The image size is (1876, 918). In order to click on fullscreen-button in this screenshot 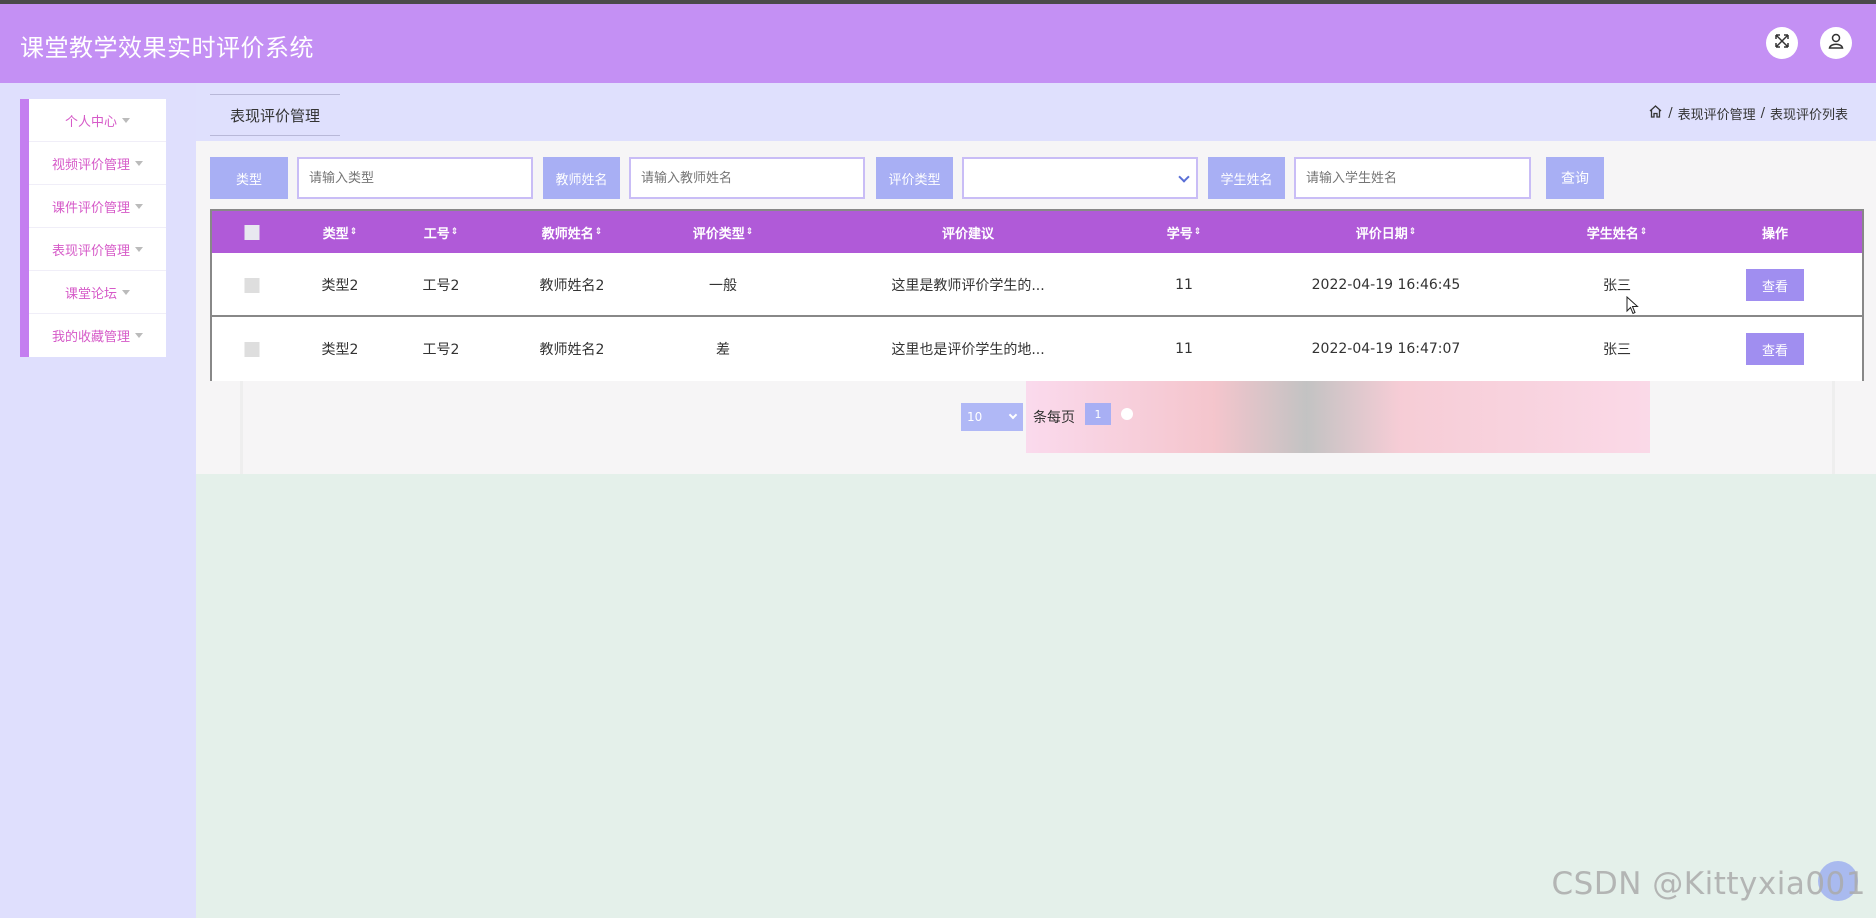, I will do `click(1782, 43)`.